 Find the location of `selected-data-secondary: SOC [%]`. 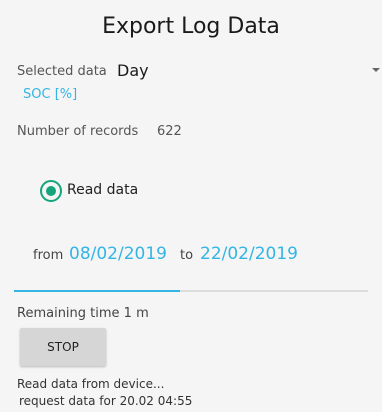

selected-data-secondary: SOC [%] is located at coordinates (50, 94).